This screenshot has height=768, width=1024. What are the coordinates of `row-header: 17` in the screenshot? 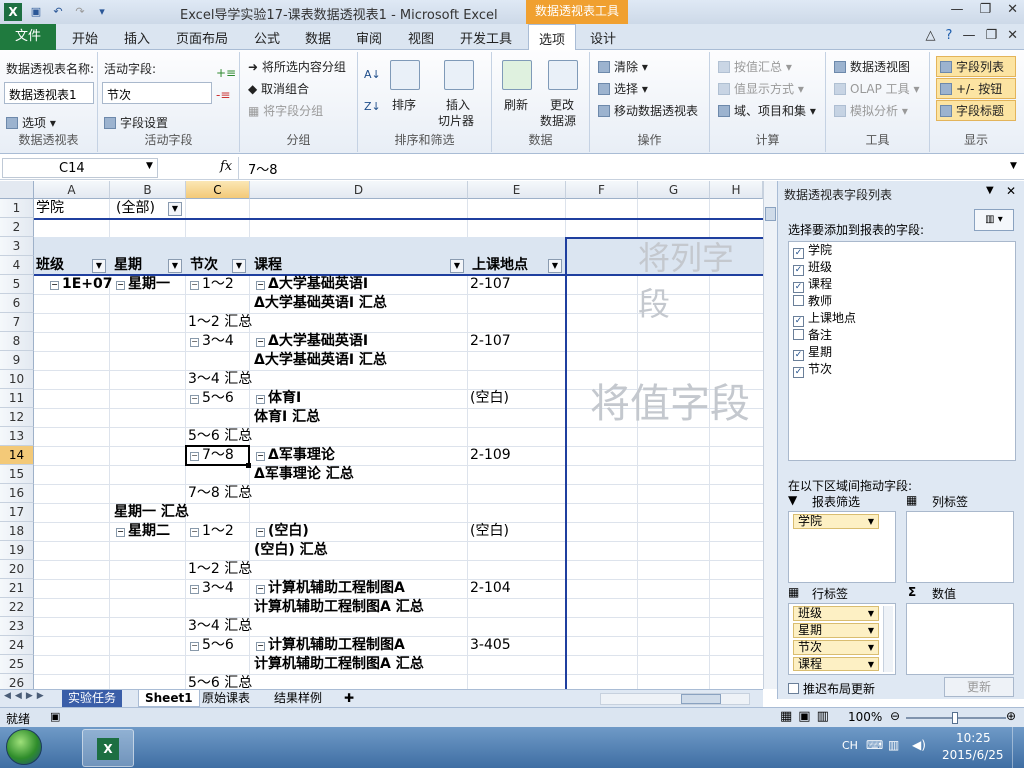 It's located at (17, 512).